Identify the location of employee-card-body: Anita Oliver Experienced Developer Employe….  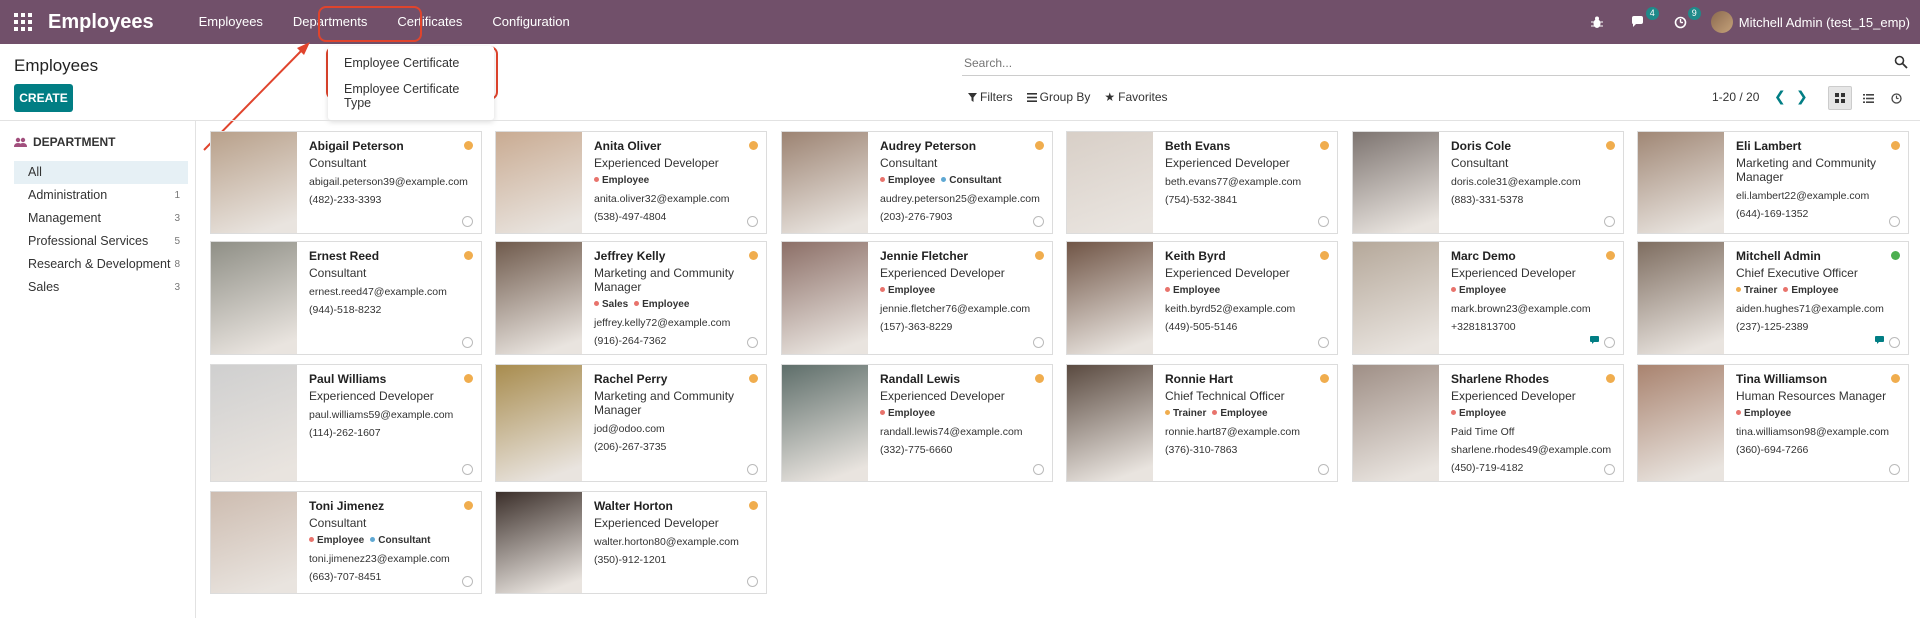
(672, 181).